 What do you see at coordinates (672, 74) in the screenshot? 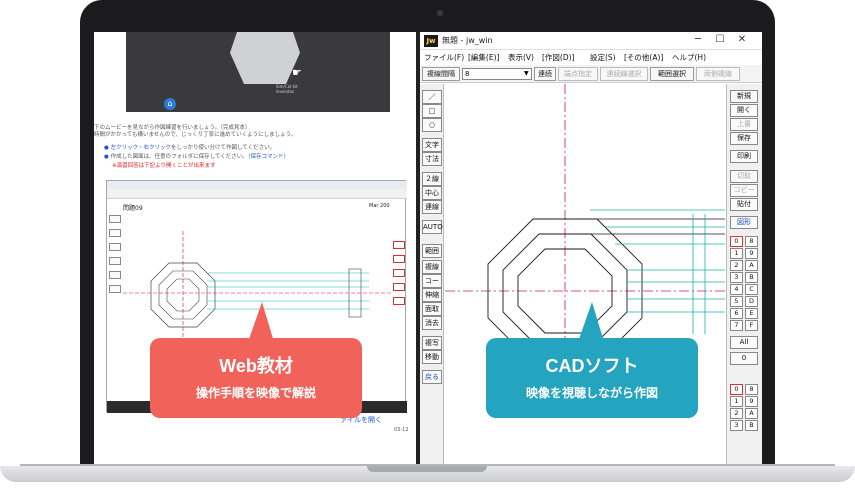
I see `range-select-button: 範囲選択` at bounding box center [672, 74].